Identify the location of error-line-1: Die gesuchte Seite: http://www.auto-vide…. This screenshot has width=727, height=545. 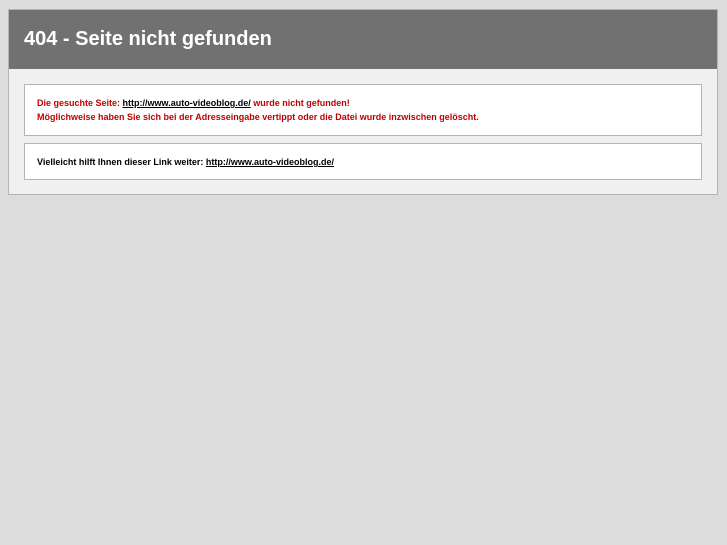
(369, 103).